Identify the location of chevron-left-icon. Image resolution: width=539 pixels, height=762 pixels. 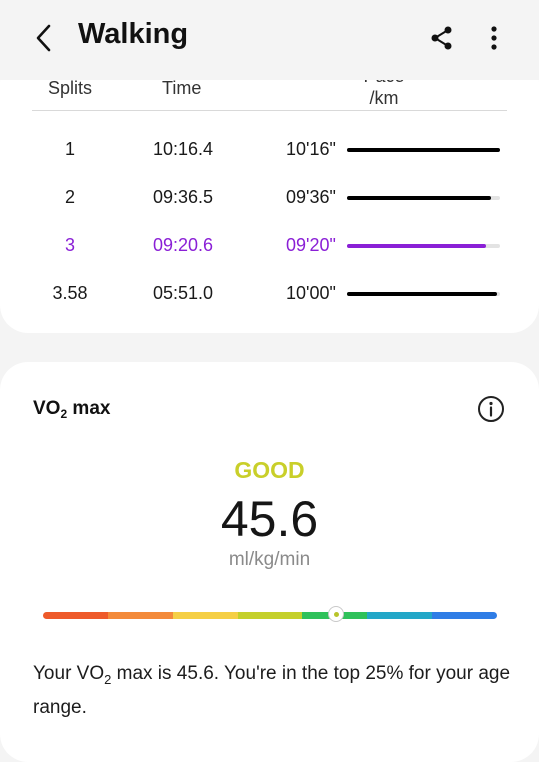
(43, 38).